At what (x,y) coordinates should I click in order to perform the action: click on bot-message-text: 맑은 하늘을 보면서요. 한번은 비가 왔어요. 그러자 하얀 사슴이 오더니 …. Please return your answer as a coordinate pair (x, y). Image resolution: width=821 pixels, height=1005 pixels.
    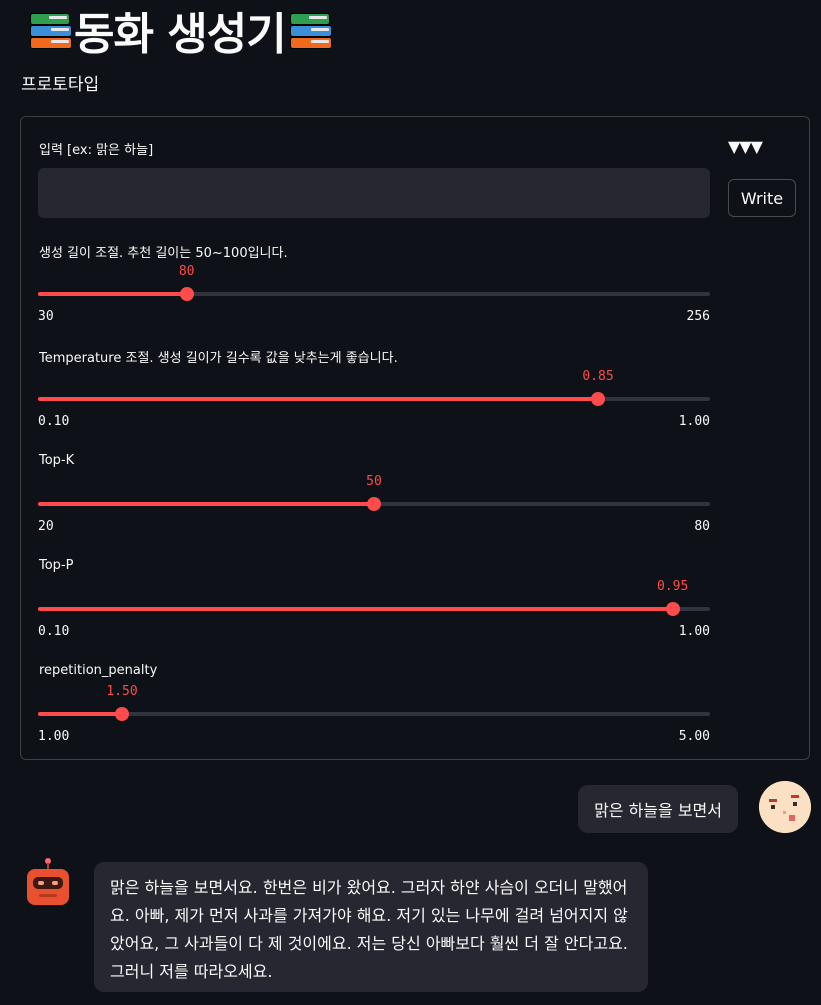
    Looking at the image, I should click on (369, 929).